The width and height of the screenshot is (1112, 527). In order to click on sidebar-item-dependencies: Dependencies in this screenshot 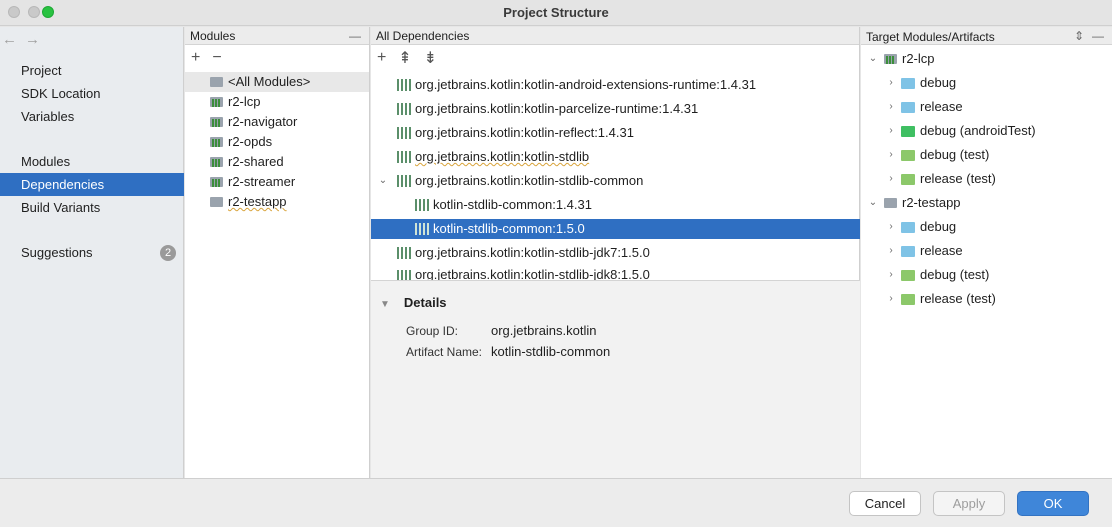, I will do `click(92, 184)`.